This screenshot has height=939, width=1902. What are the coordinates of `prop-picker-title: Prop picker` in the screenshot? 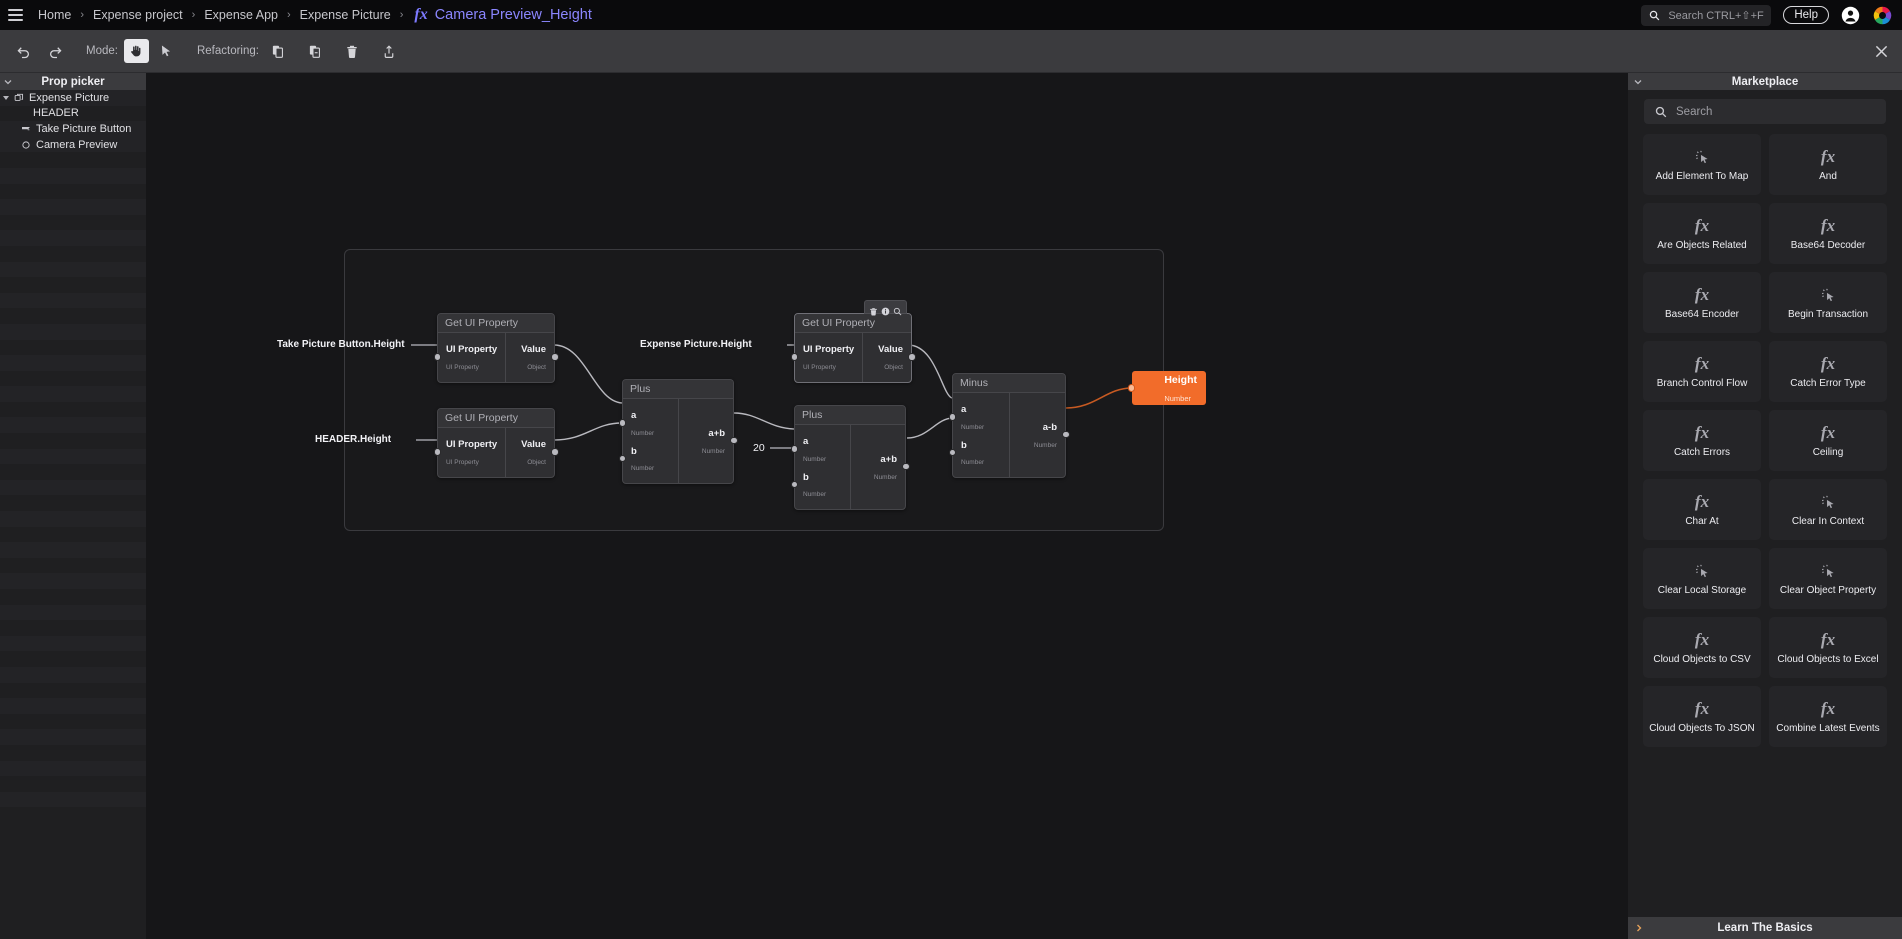 It's located at (73, 81).